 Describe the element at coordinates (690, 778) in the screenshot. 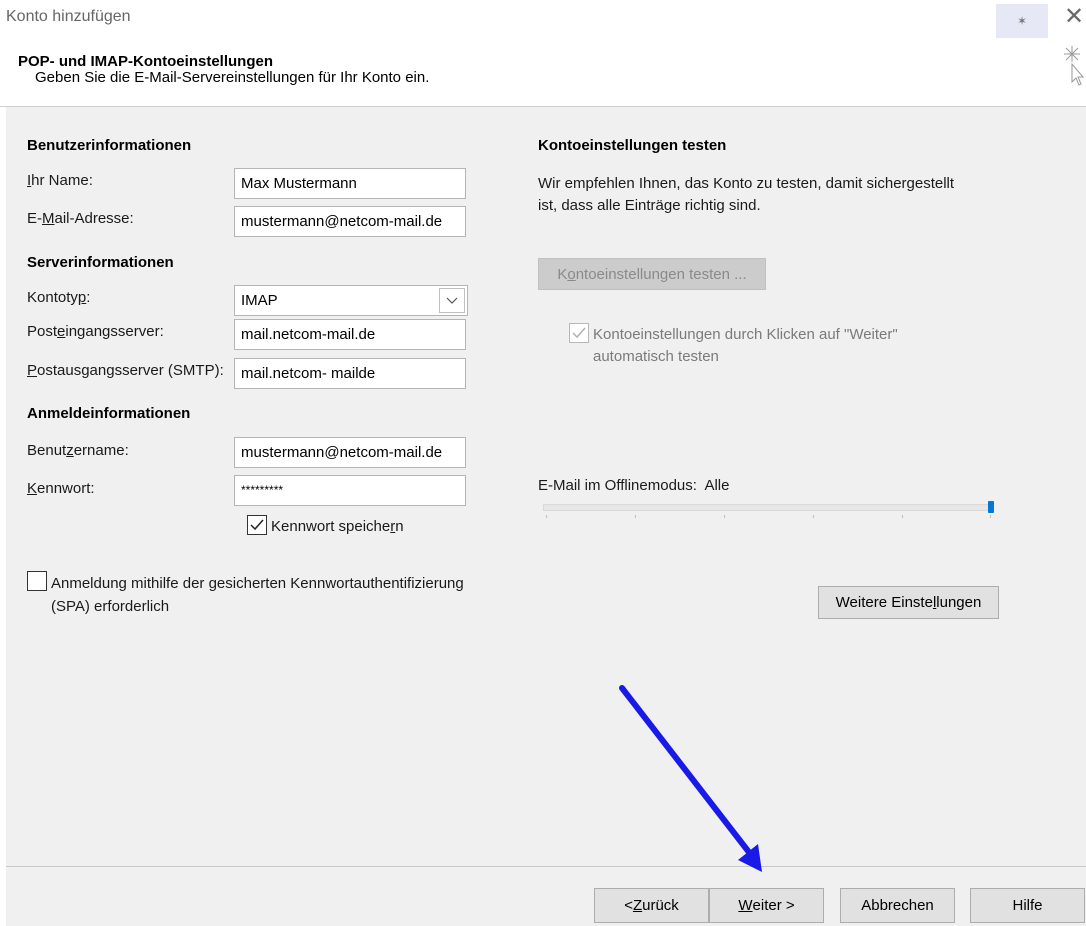

I see `annotation-arrow` at that location.